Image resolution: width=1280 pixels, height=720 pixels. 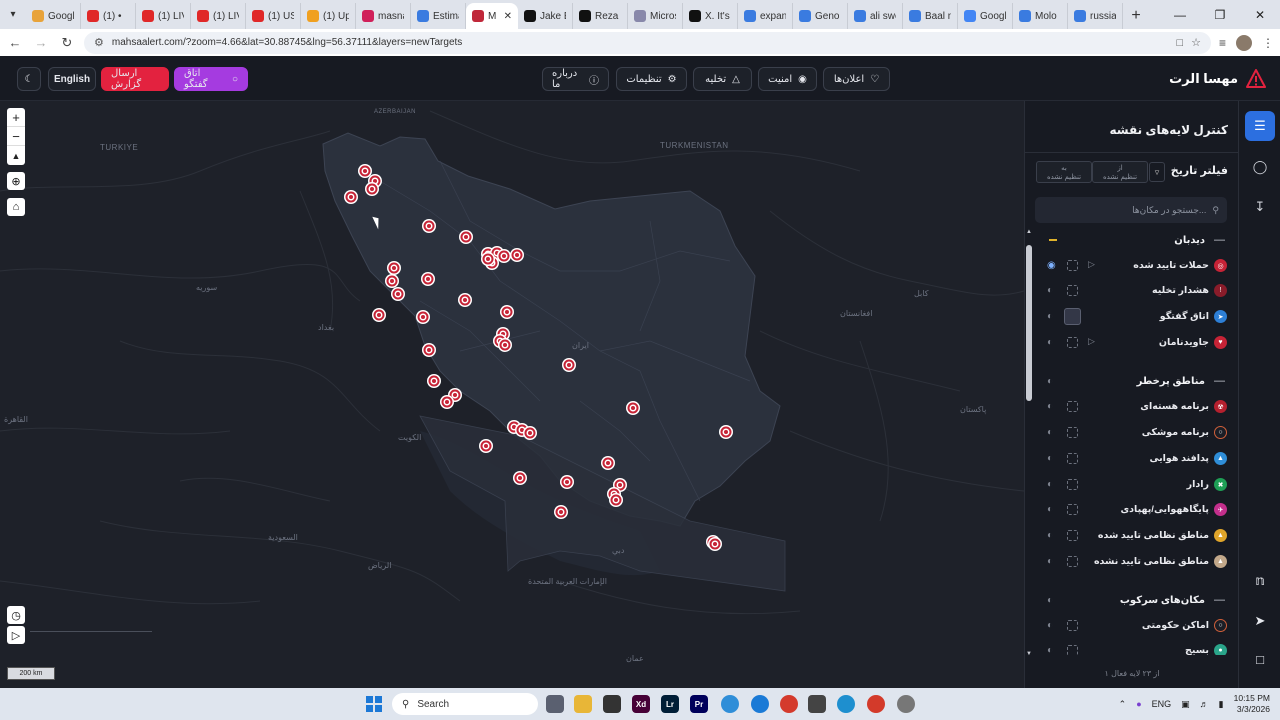 I want to click on site-info-icon: ⚙, so click(x=99, y=42).